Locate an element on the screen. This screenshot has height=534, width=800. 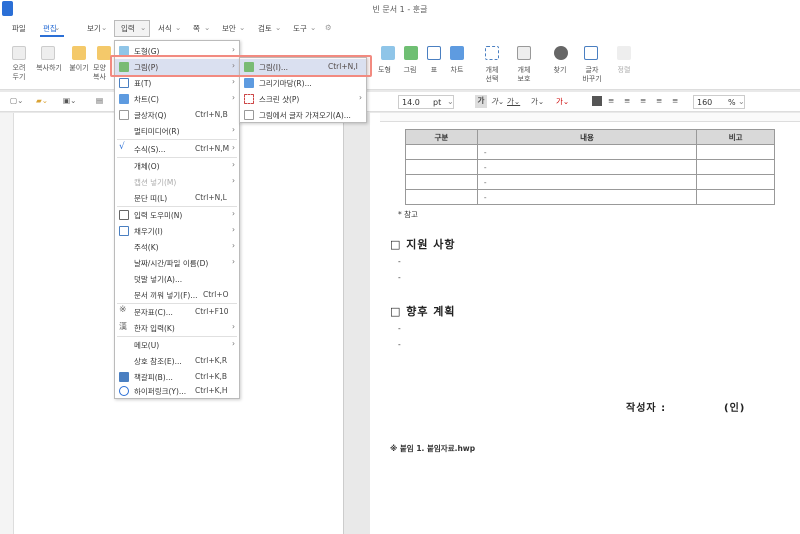
align-left-icon: ≡ is located at coordinates (611, 102).